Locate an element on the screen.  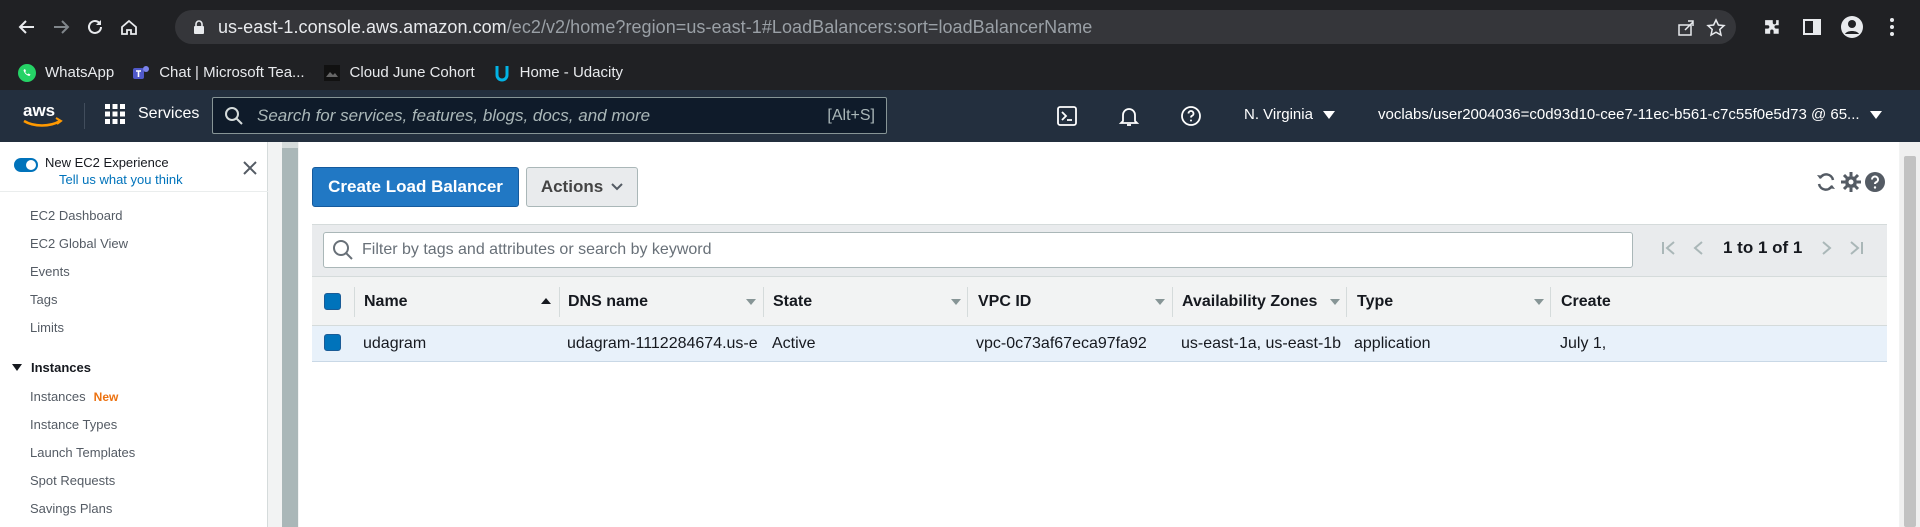
aws-logo: aws is located at coordinates (42, 115).